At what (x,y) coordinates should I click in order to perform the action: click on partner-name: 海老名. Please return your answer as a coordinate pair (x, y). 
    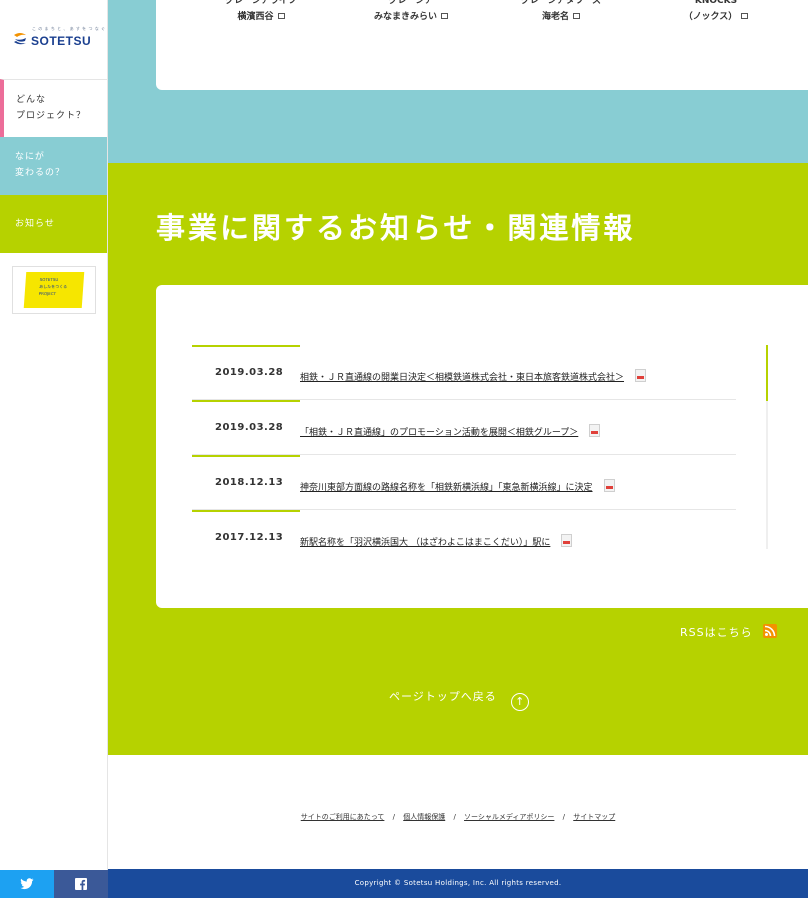
    Looking at the image, I should click on (555, 17).